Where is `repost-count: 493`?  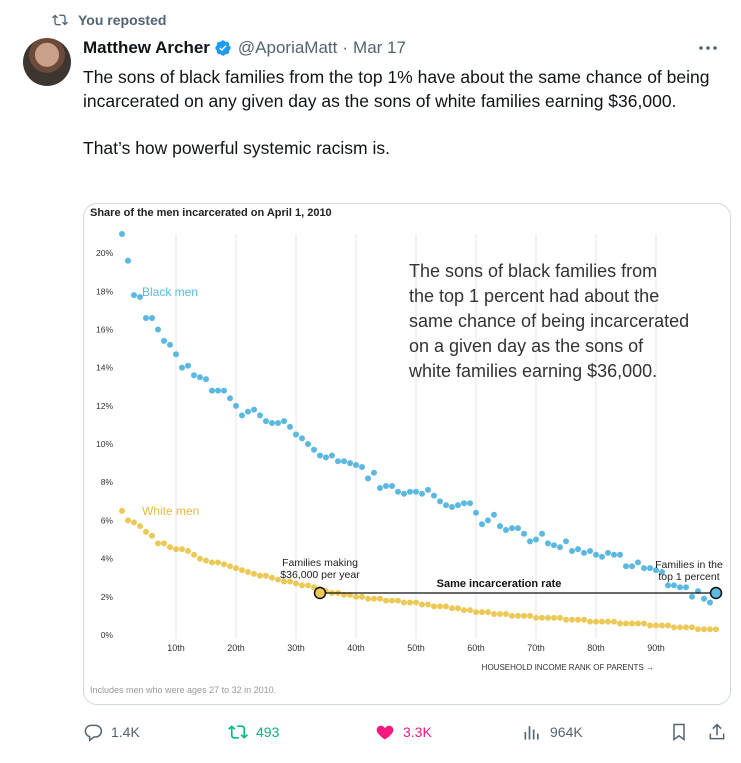 repost-count: 493 is located at coordinates (268, 732).